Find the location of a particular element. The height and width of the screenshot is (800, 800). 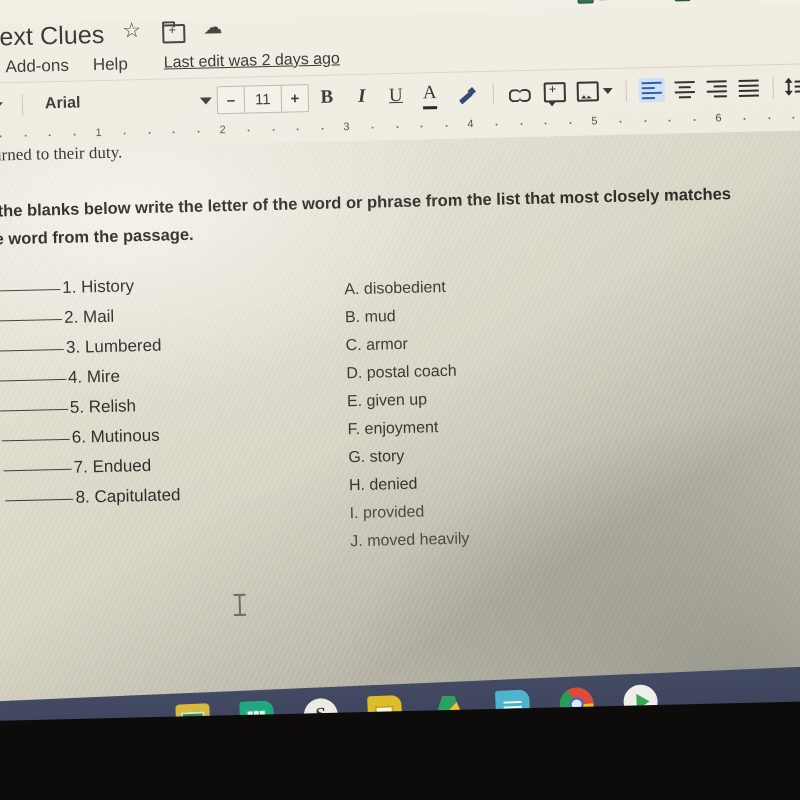

lettered-list-item: E. given up is located at coordinates (407, 405).